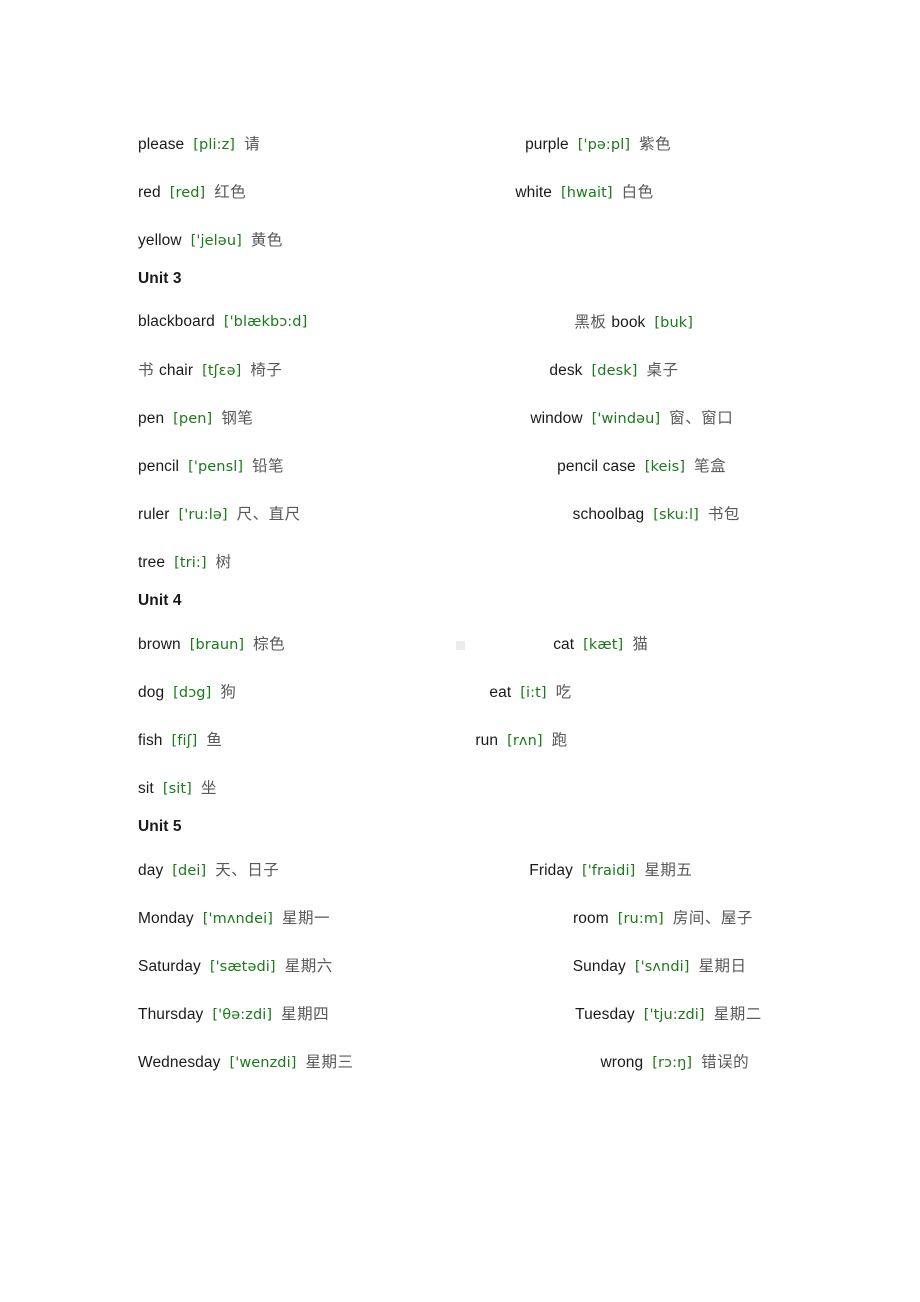  What do you see at coordinates (179, 1062) in the screenshot?
I see `english-word: Wednesday` at bounding box center [179, 1062].